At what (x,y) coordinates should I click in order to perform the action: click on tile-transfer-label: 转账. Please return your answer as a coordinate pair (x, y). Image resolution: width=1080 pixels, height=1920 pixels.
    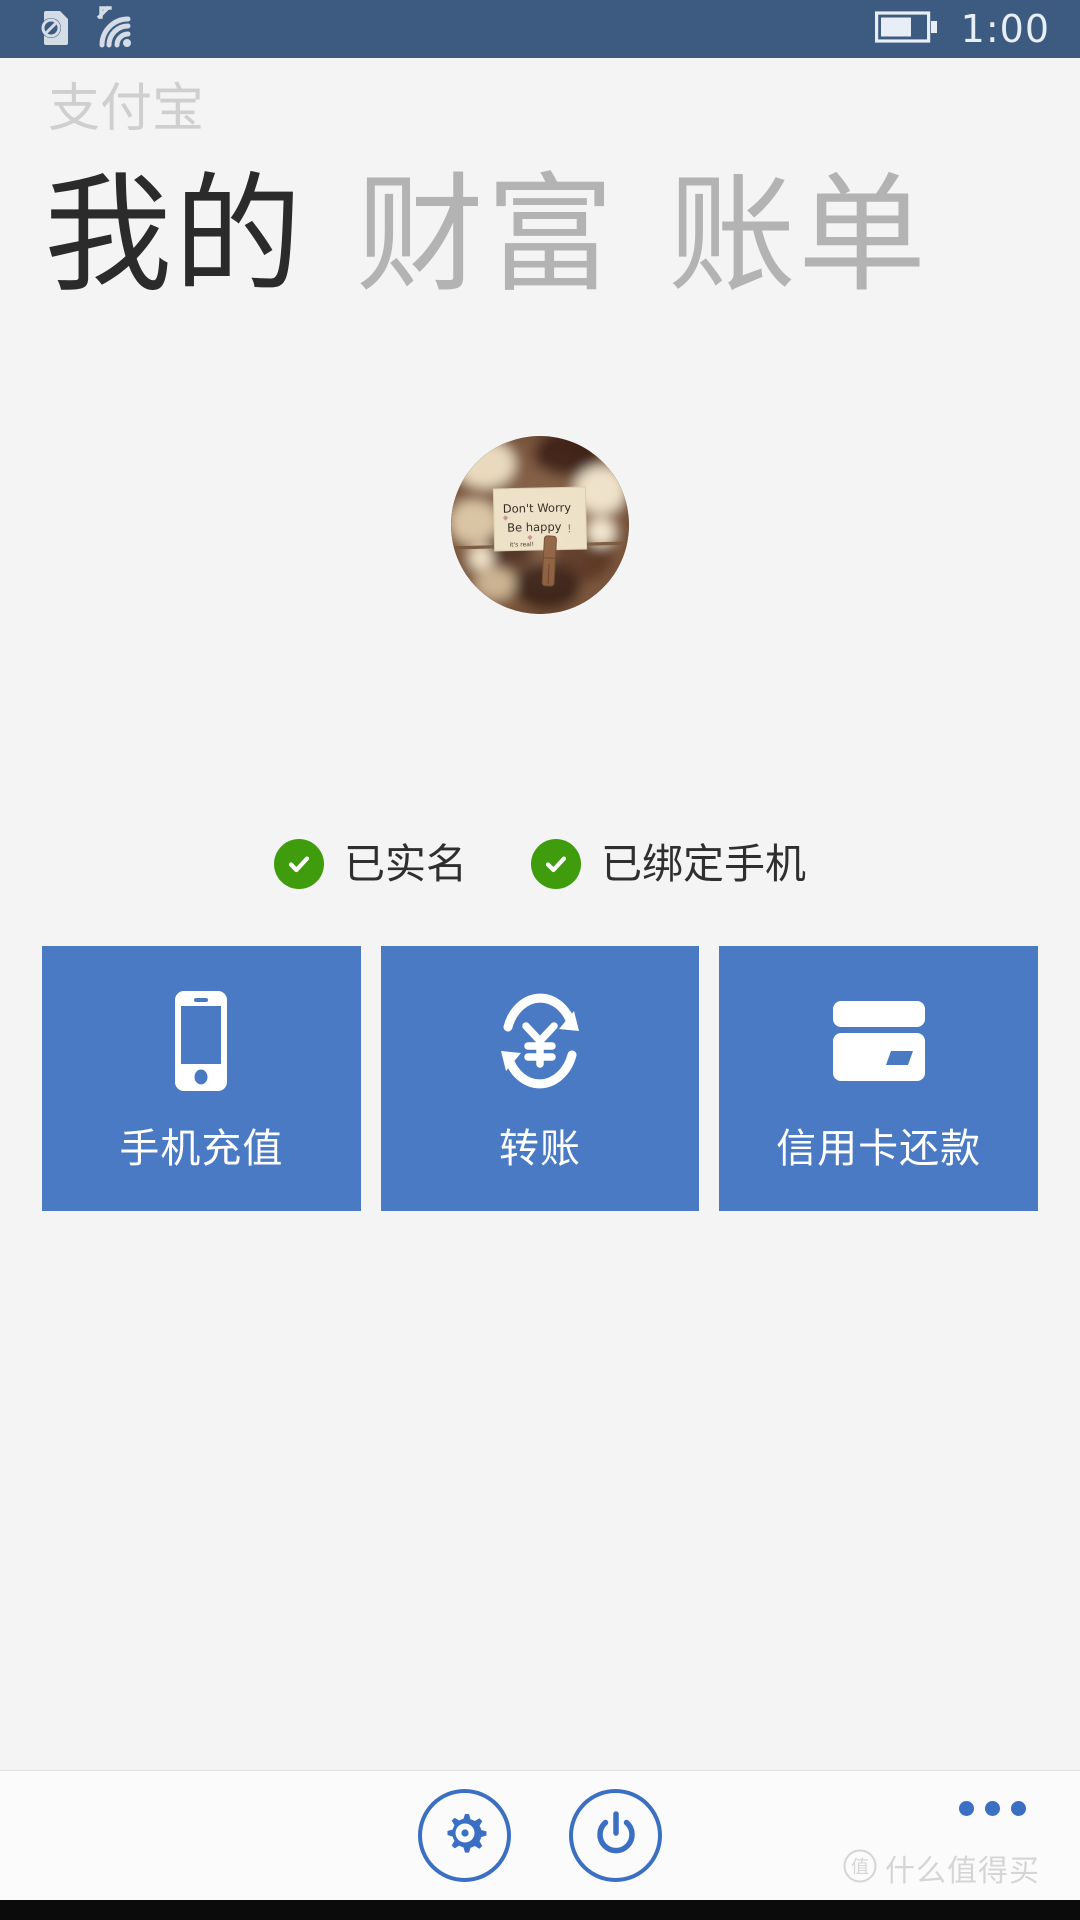
    Looking at the image, I should click on (540, 1149).